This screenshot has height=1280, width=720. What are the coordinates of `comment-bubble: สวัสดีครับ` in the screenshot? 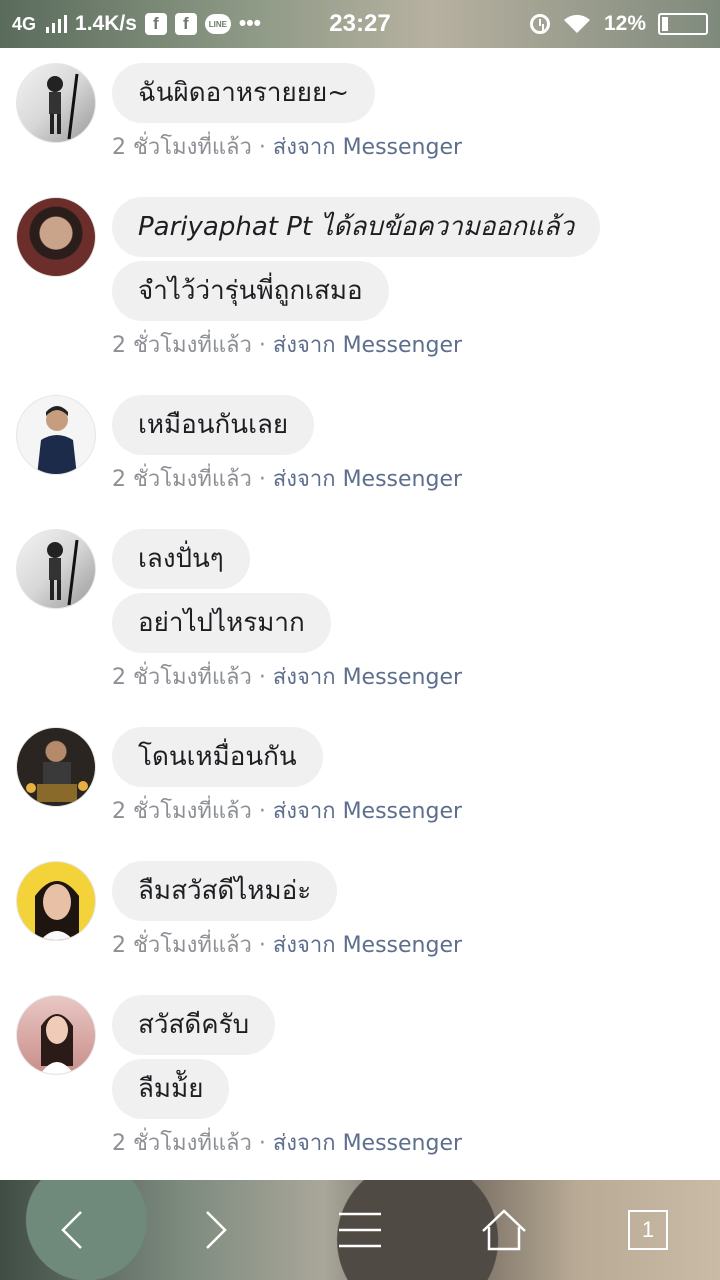 It's located at (194, 1025).